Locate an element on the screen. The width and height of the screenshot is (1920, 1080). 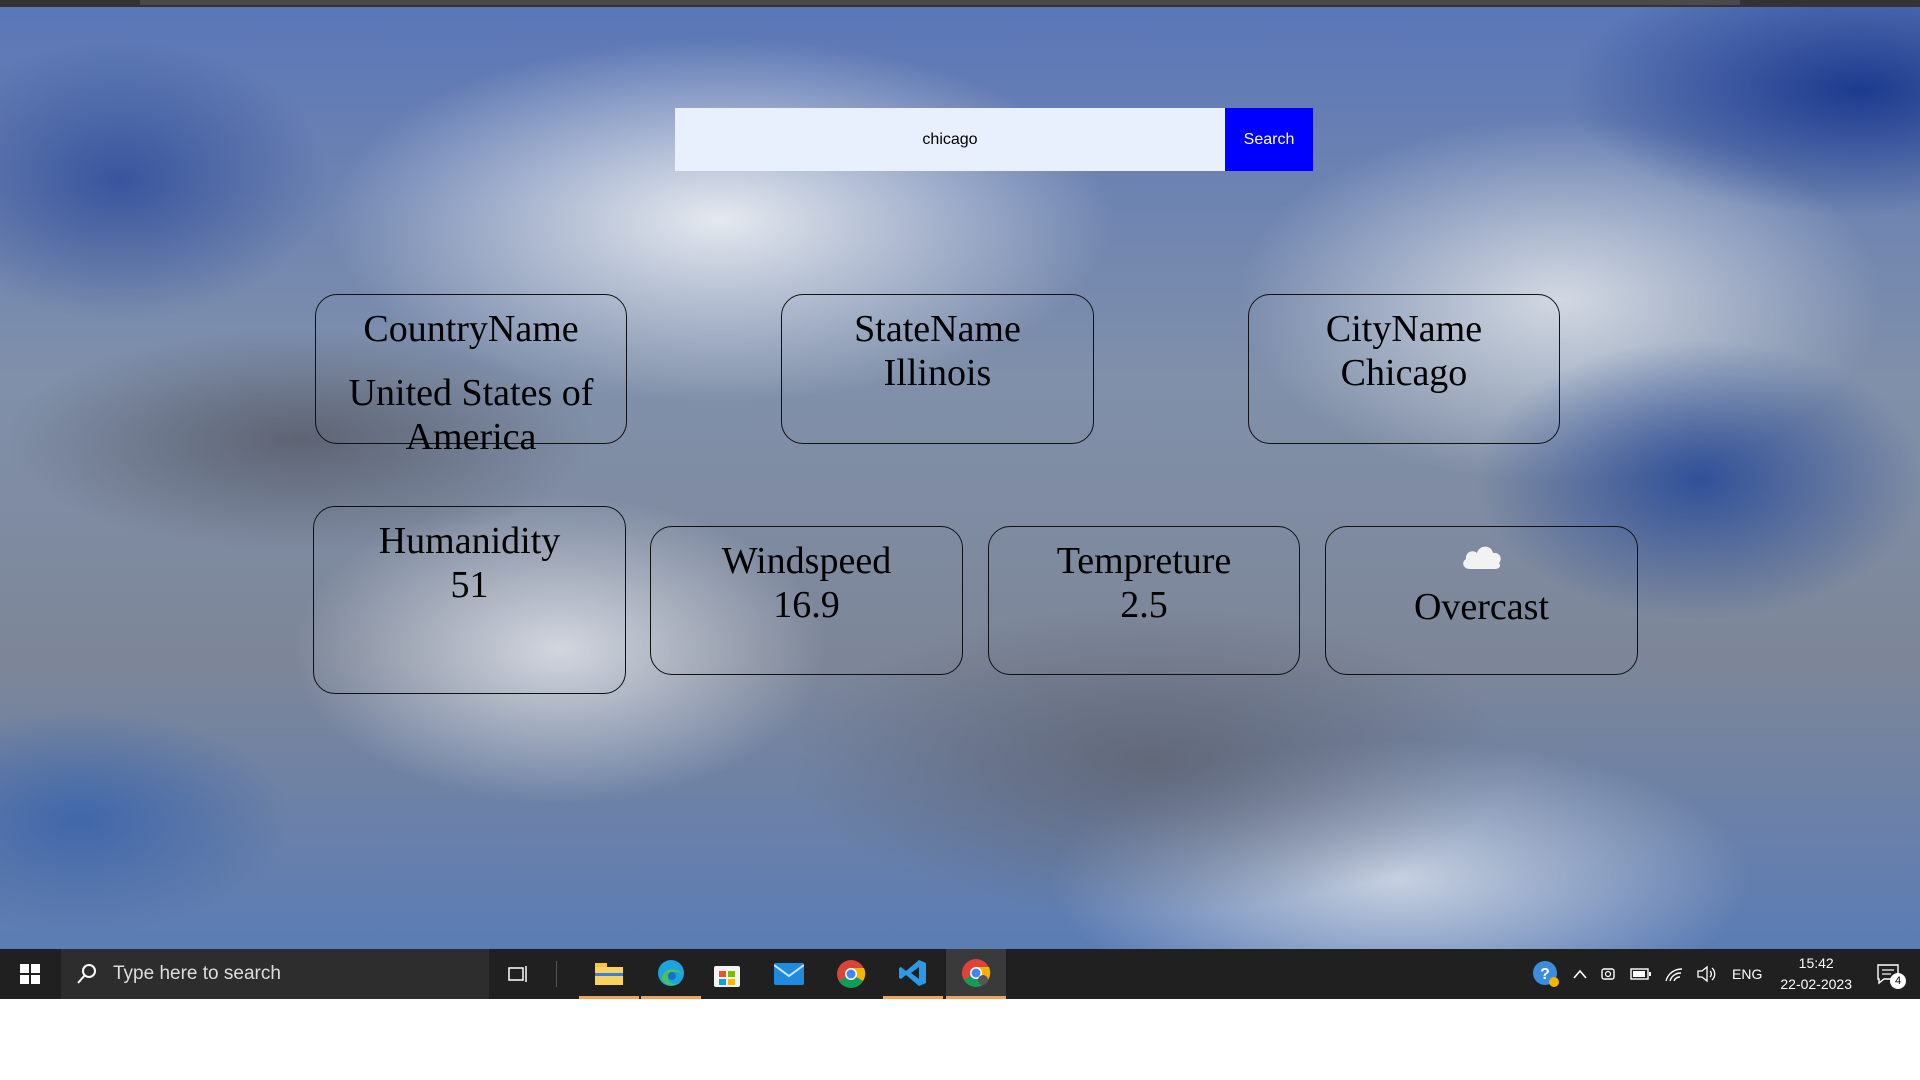
humidity-label: Humanidity is located at coordinates (469, 541).